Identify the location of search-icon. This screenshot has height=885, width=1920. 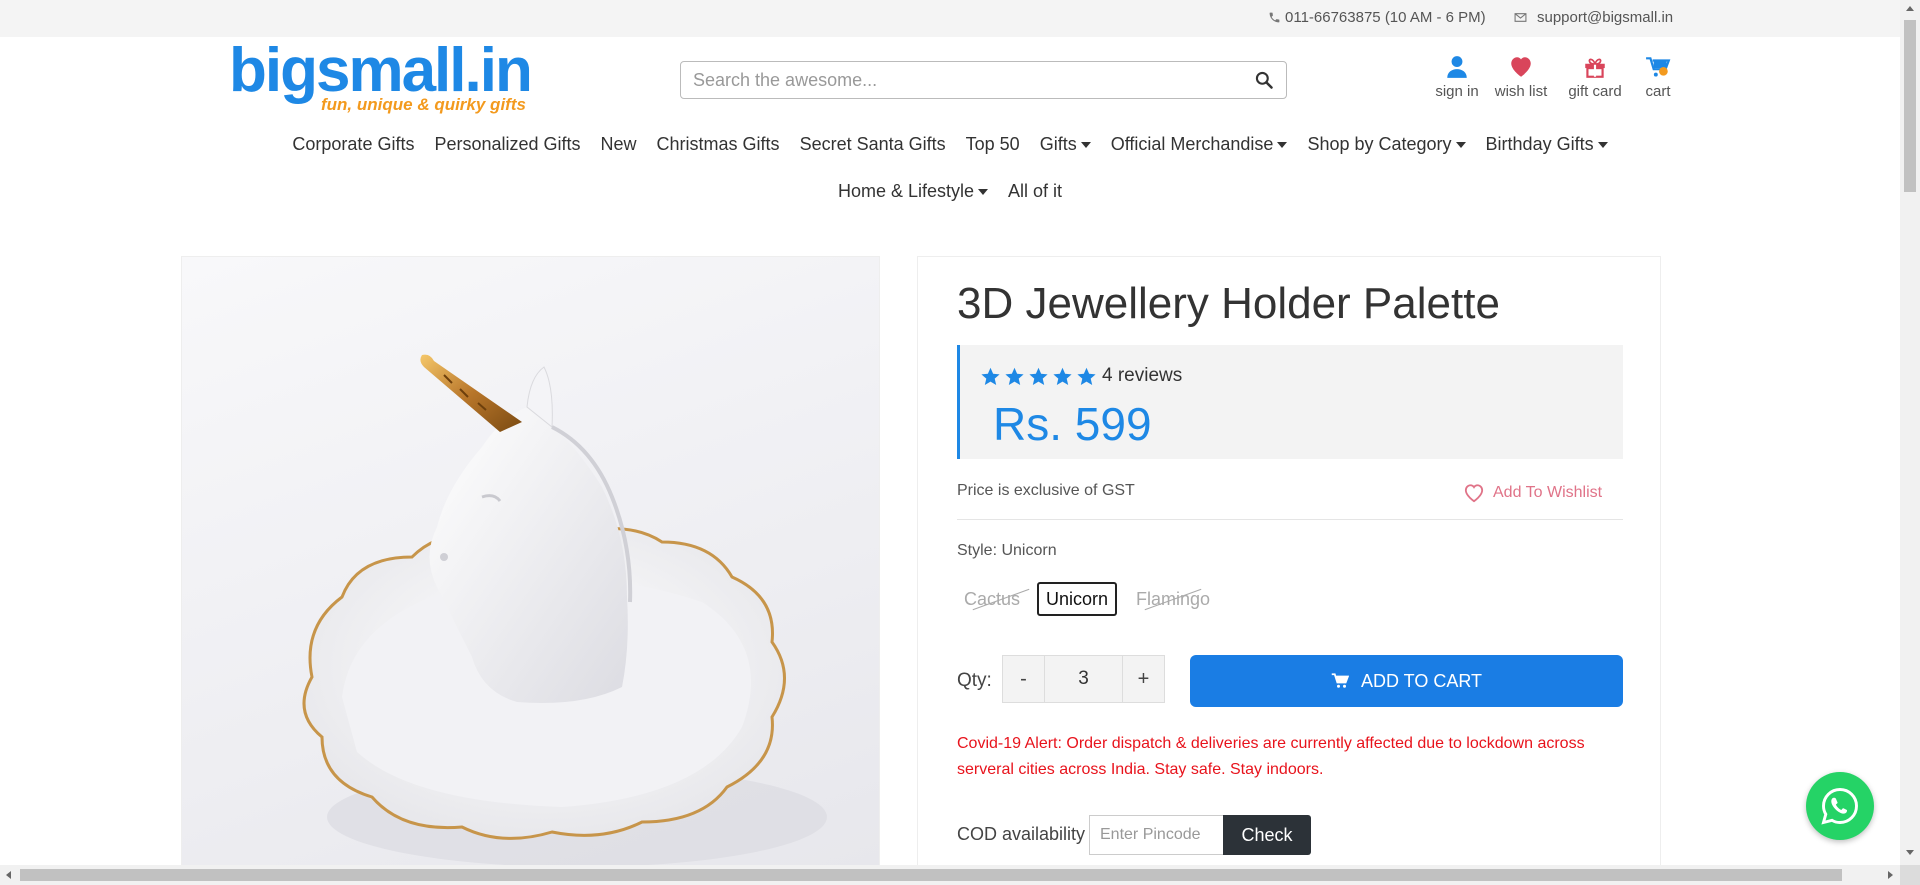
(1264, 80).